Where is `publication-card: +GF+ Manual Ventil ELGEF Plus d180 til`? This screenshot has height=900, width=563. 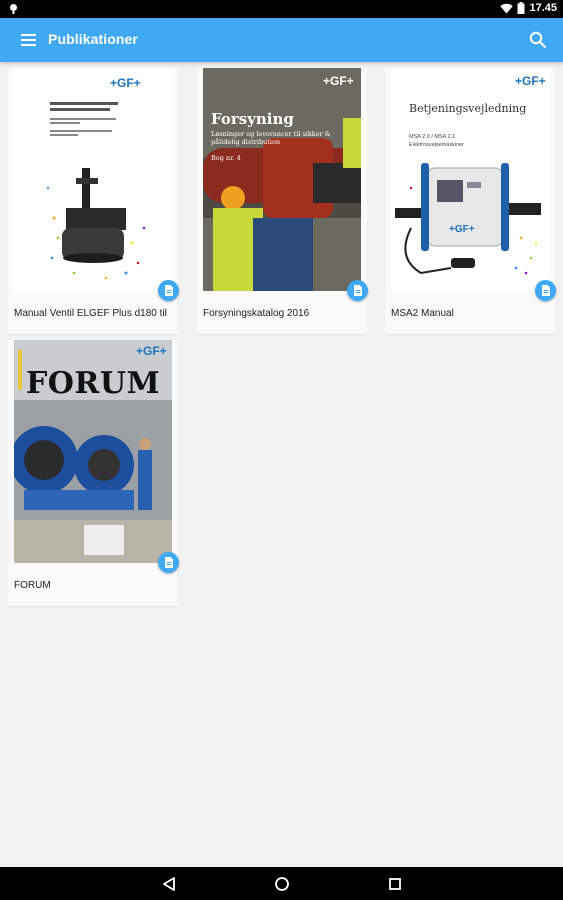
publication-card: +GF+ Manual Ventil ELGEF Plus d180 til is located at coordinates (93, 201).